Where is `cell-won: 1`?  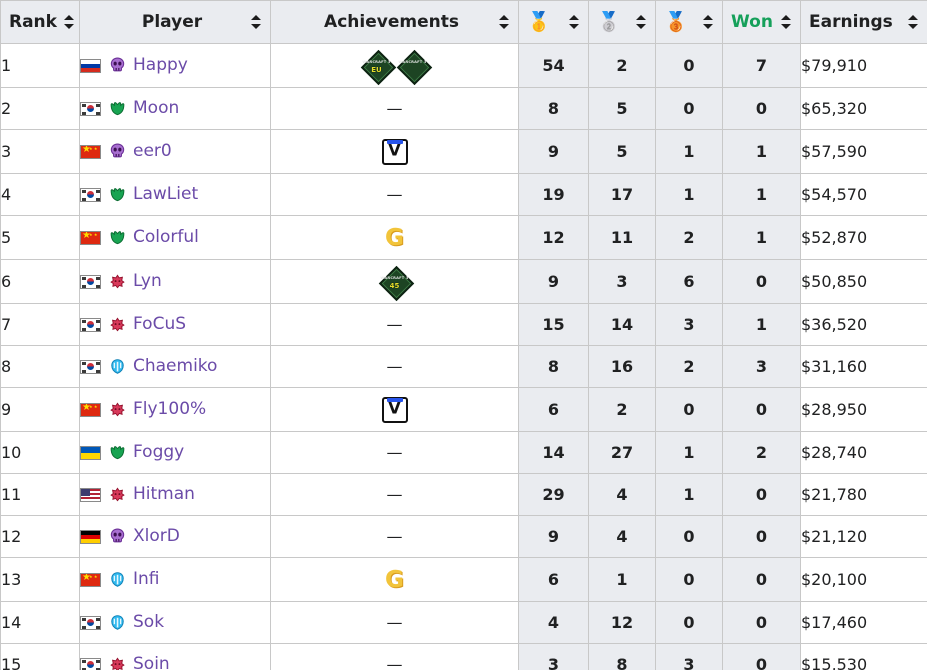 cell-won: 1 is located at coordinates (761, 324).